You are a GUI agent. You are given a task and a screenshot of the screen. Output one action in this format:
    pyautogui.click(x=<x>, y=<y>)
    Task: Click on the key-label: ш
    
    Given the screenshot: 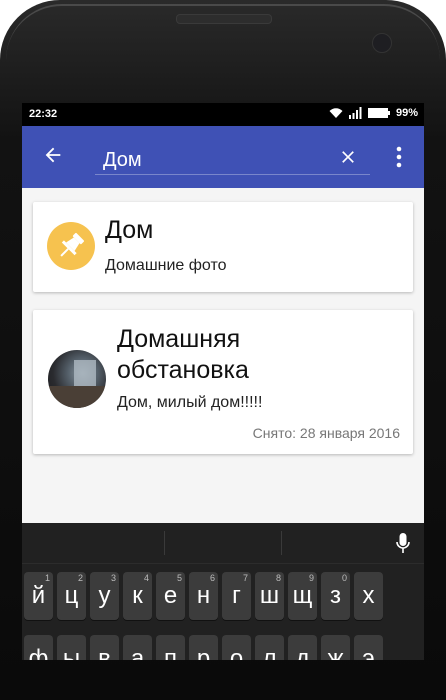 What is the action you would take?
    pyautogui.click(x=269, y=595)
    